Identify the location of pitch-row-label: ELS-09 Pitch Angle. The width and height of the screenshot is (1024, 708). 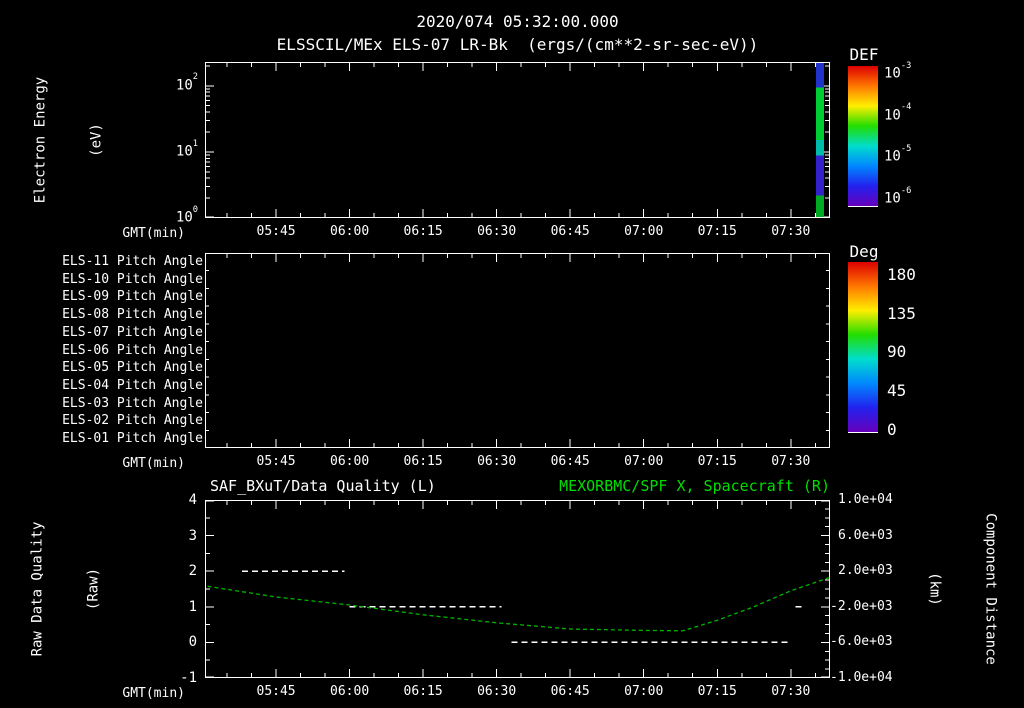
(132, 297).